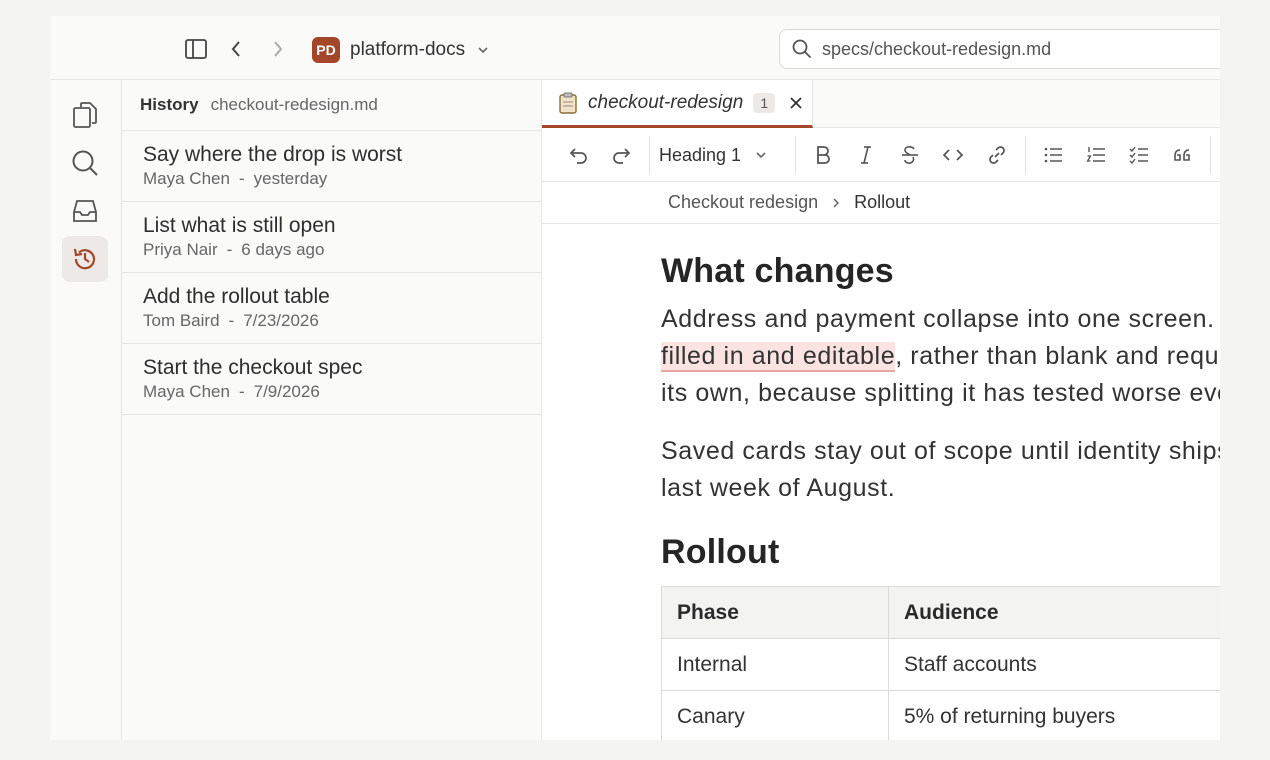  Describe the element at coordinates (568, 103) in the screenshot. I see `clipboard-icon` at that location.